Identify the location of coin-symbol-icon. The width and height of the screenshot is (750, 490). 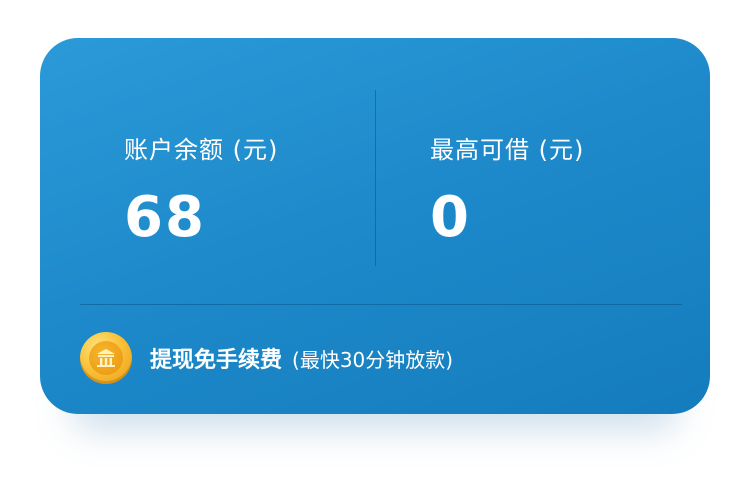
(106, 358).